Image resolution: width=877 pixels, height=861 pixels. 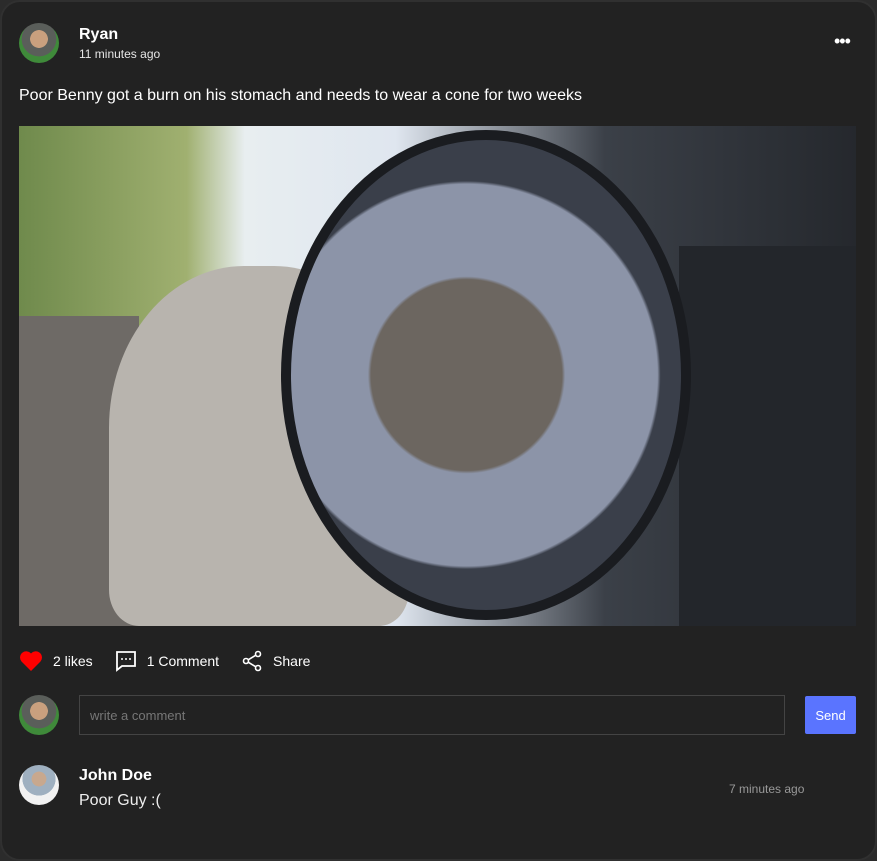 What do you see at coordinates (842, 41) in the screenshot?
I see `more-horizontal-icon: •••` at bounding box center [842, 41].